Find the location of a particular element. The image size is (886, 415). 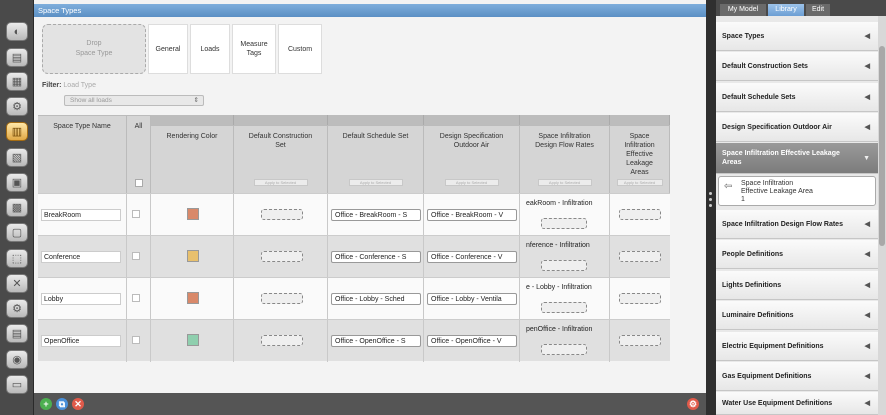

library-item-label: Lights Definitions is located at coordinates (752, 285).